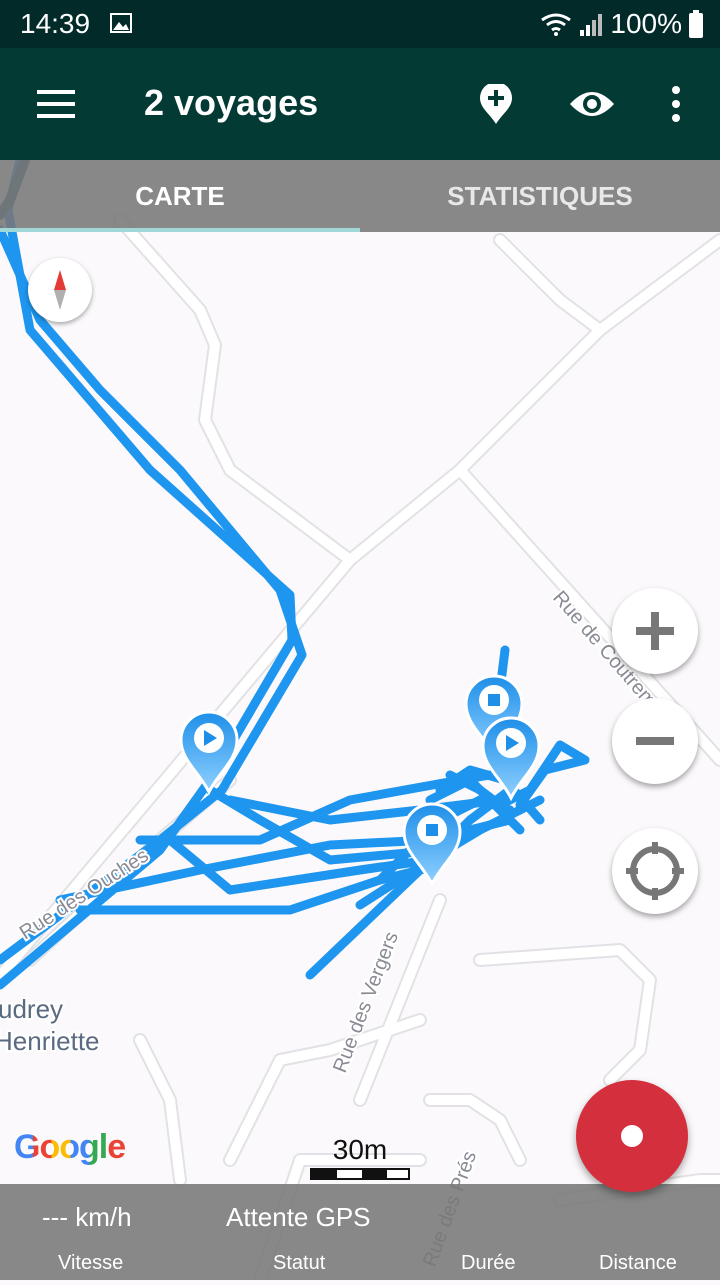 The height and width of the screenshot is (1285, 720). What do you see at coordinates (50, 1041) in the screenshot?
I see `place-label-line2: Henriette` at bounding box center [50, 1041].